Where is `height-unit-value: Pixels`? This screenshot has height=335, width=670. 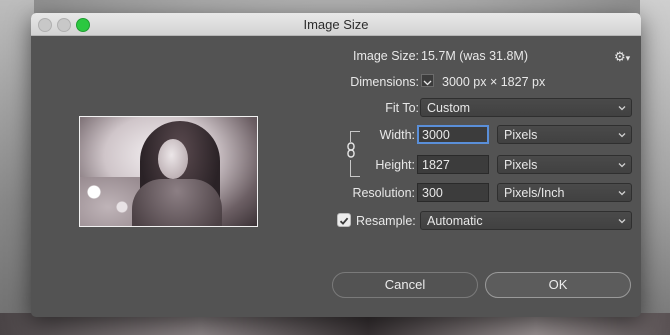 height-unit-value: Pixels is located at coordinates (521, 165).